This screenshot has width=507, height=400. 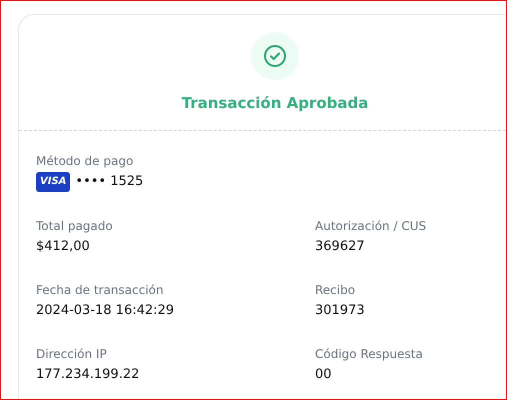 What do you see at coordinates (85, 161) in the screenshot?
I see `field-label: Método de pago` at bounding box center [85, 161].